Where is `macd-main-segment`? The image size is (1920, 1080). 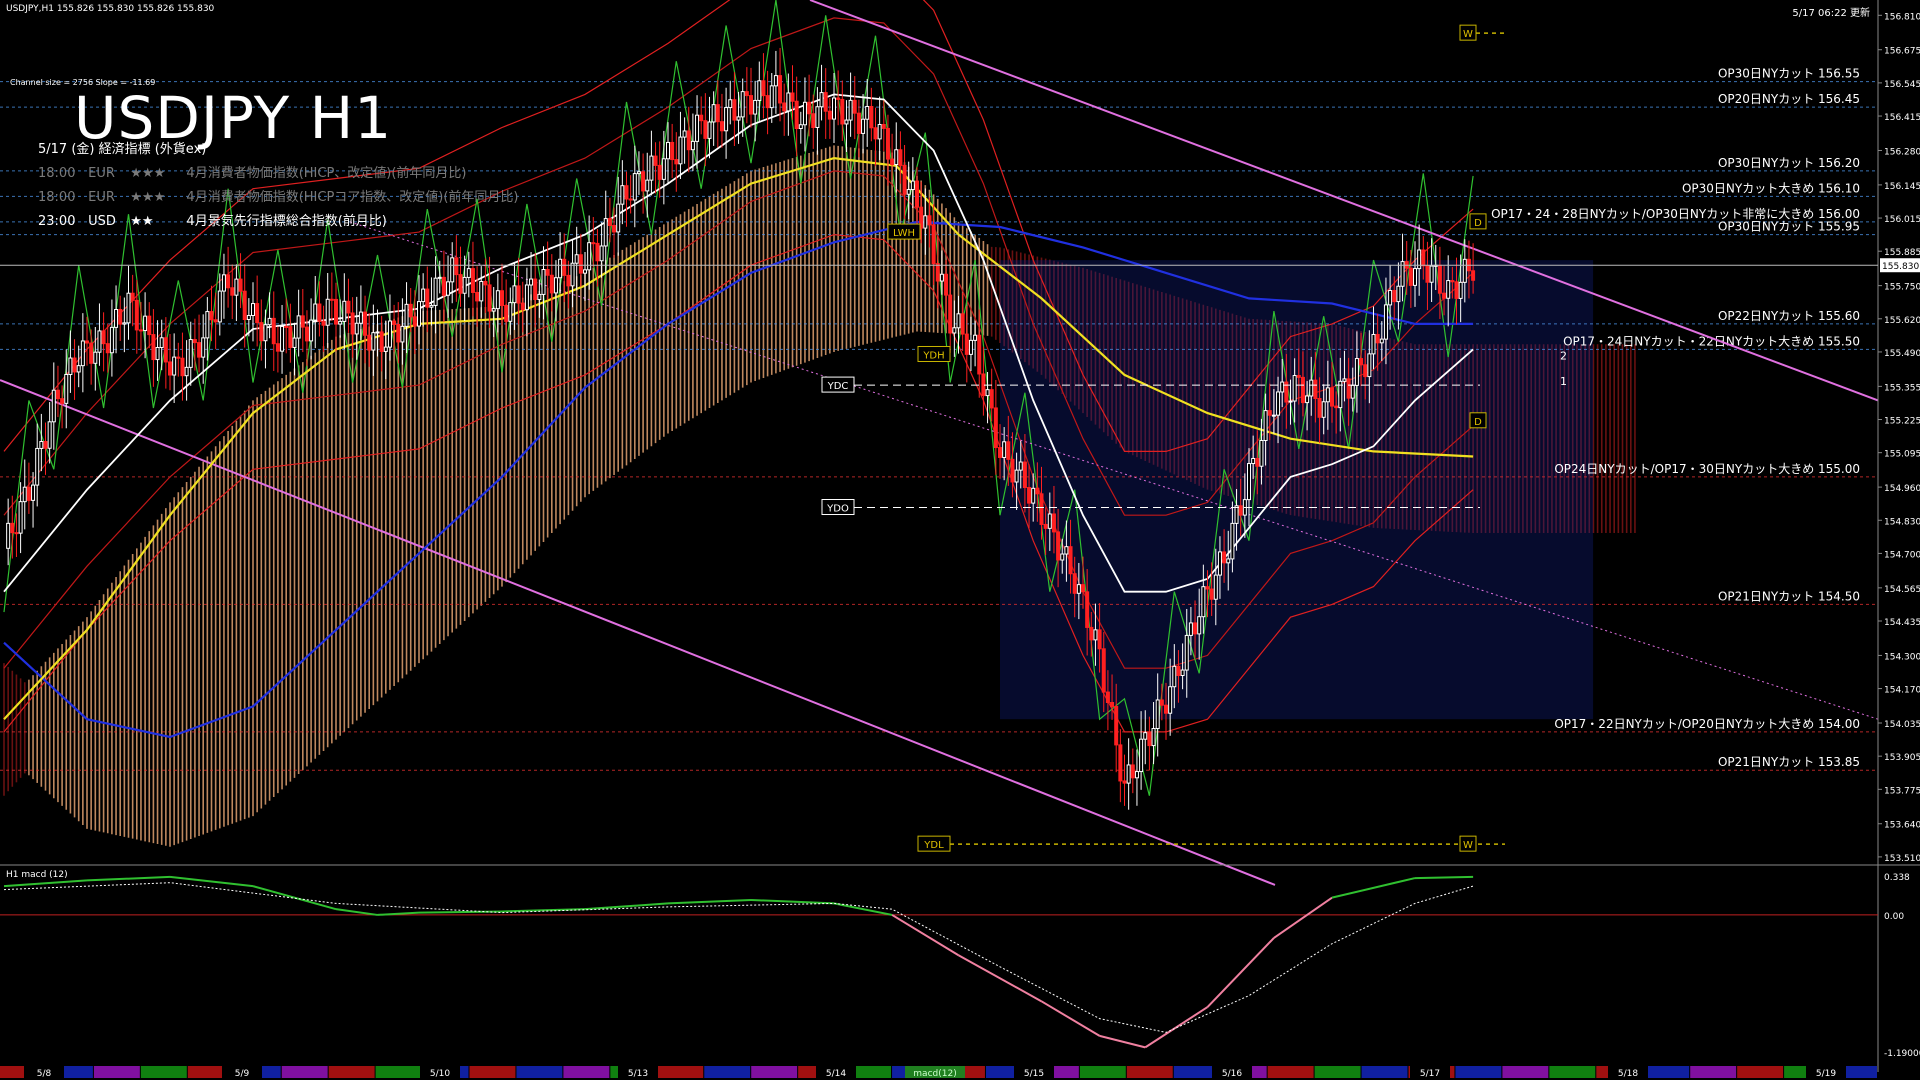 macd-main-segment is located at coordinates (460, 912).